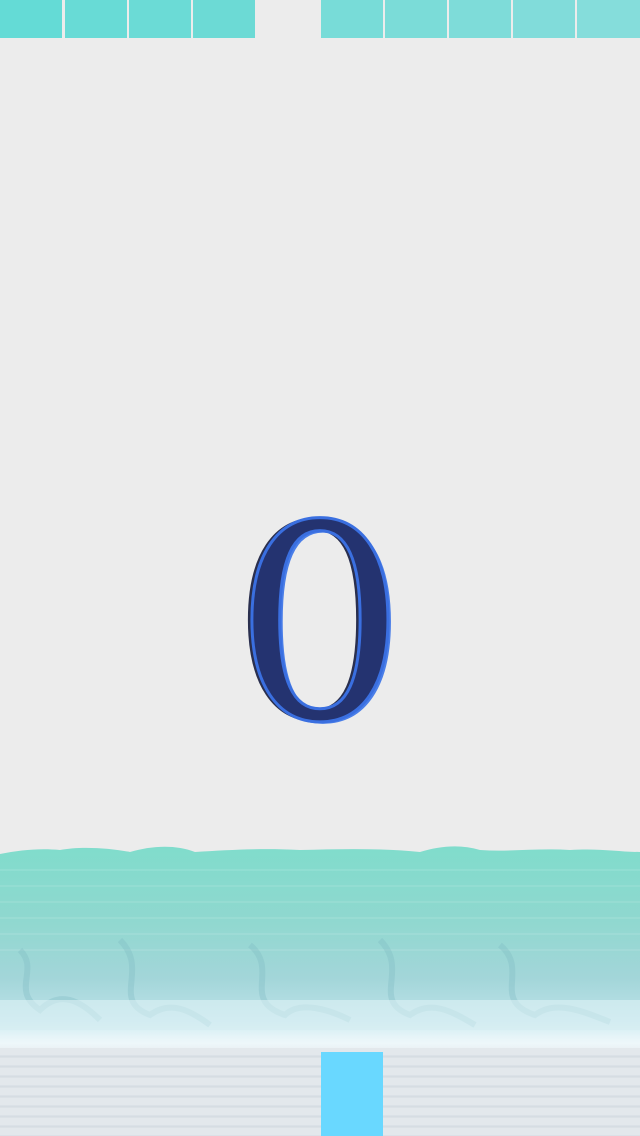 This screenshot has width=640, height=1136. What do you see at coordinates (352, 1094) in the screenshot?
I see `player-block` at bounding box center [352, 1094].